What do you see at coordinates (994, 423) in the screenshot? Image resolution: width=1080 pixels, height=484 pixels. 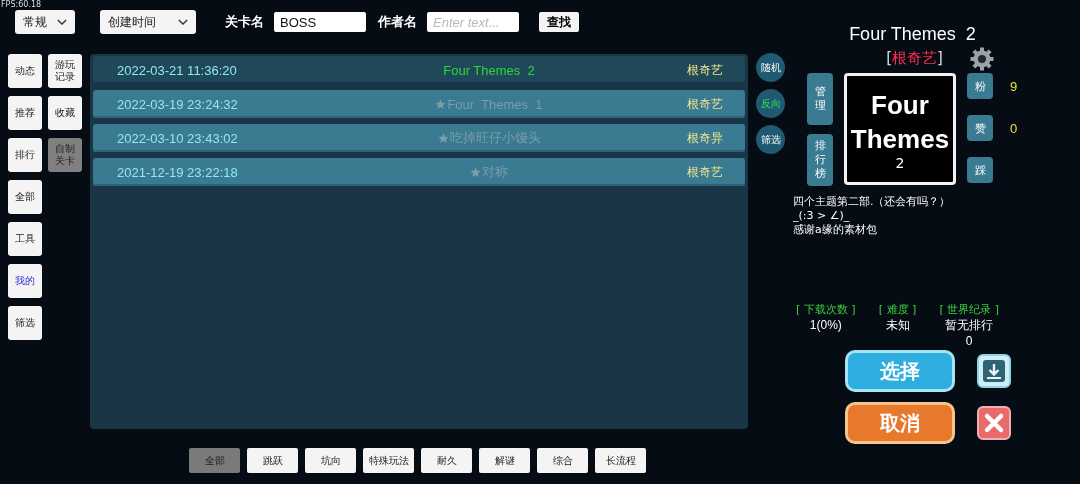 I see `close-icon` at bounding box center [994, 423].